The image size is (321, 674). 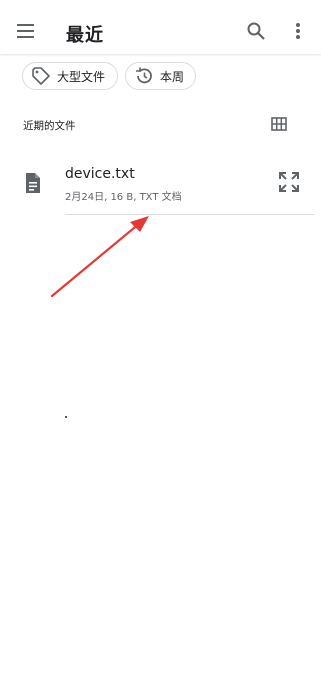 What do you see at coordinates (85, 35) in the screenshot?
I see `page-title: 最近` at bounding box center [85, 35].